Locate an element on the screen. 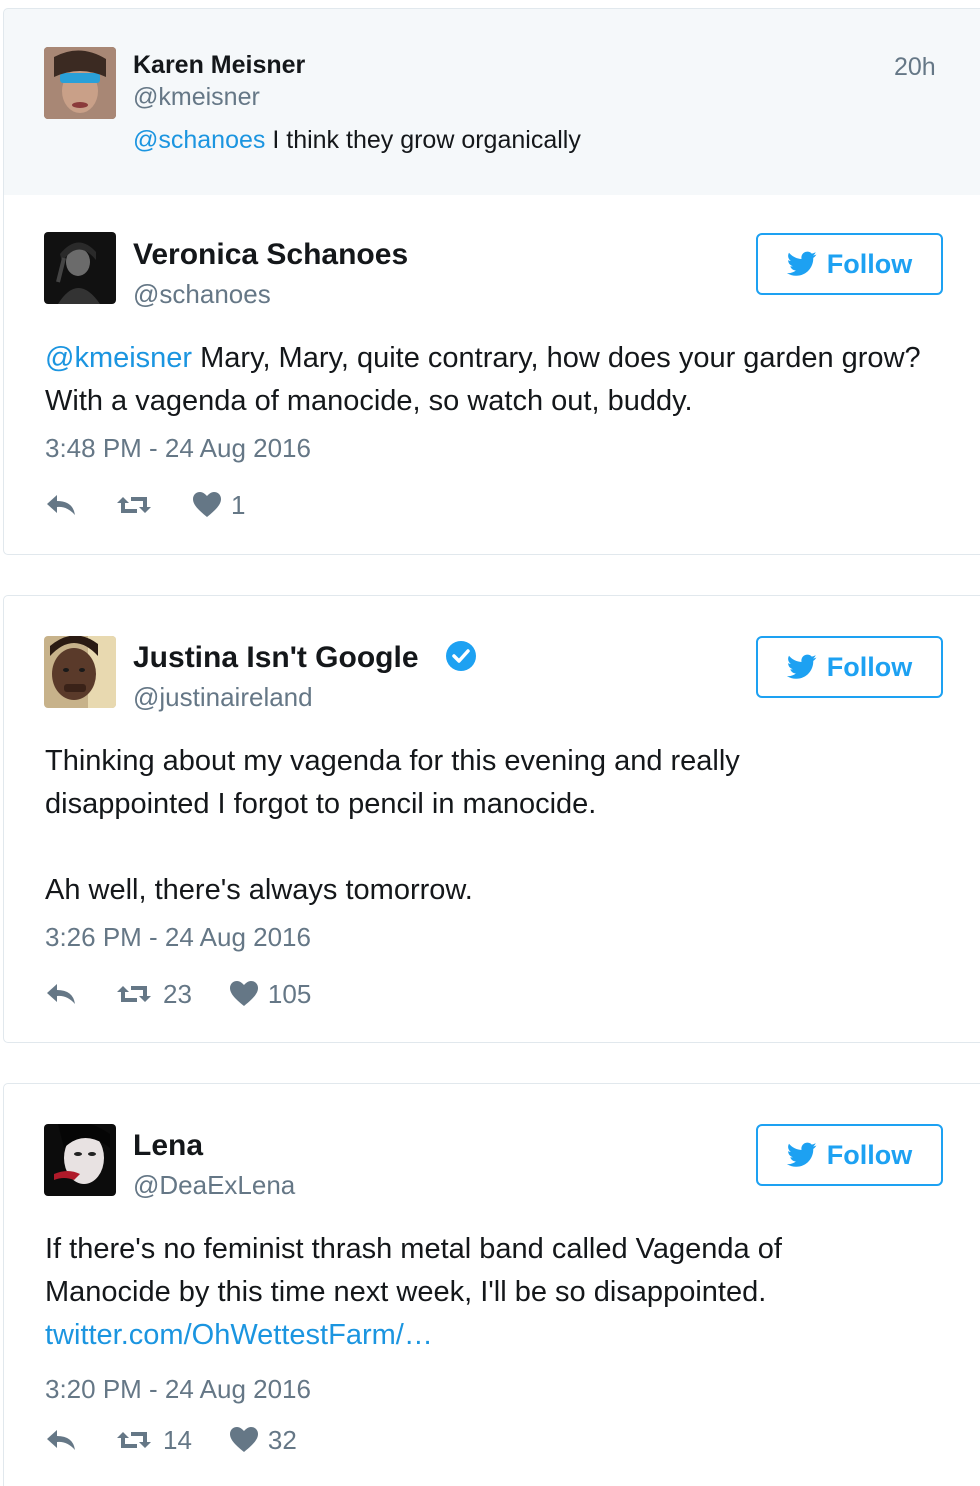 The width and height of the screenshot is (980, 1486). like-count: 105 is located at coordinates (289, 993).